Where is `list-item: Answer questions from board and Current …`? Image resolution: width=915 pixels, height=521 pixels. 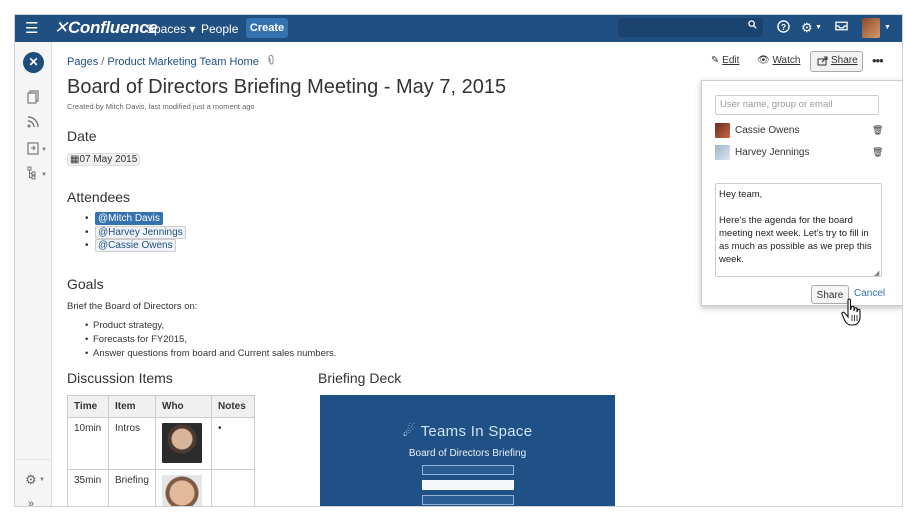 list-item: Answer questions from board and Current … is located at coordinates (210, 355).